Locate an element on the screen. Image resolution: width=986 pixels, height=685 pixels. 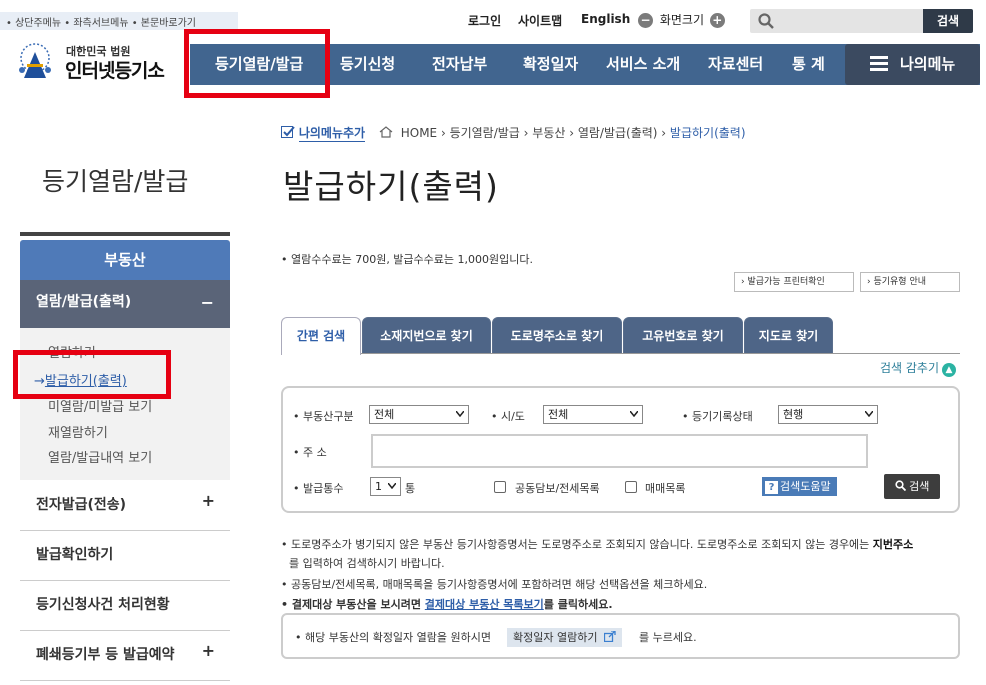
fixed-date-view-button: 확정일자 열람하기 is located at coordinates (564, 637).